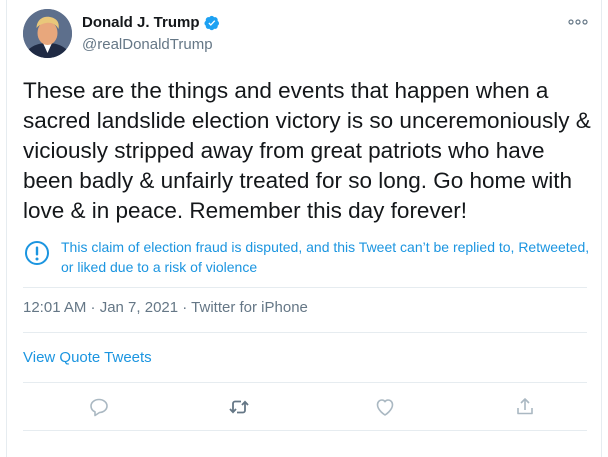  I want to click on view-quote-tweets-link: View Quote Tweets, so click(87, 357).